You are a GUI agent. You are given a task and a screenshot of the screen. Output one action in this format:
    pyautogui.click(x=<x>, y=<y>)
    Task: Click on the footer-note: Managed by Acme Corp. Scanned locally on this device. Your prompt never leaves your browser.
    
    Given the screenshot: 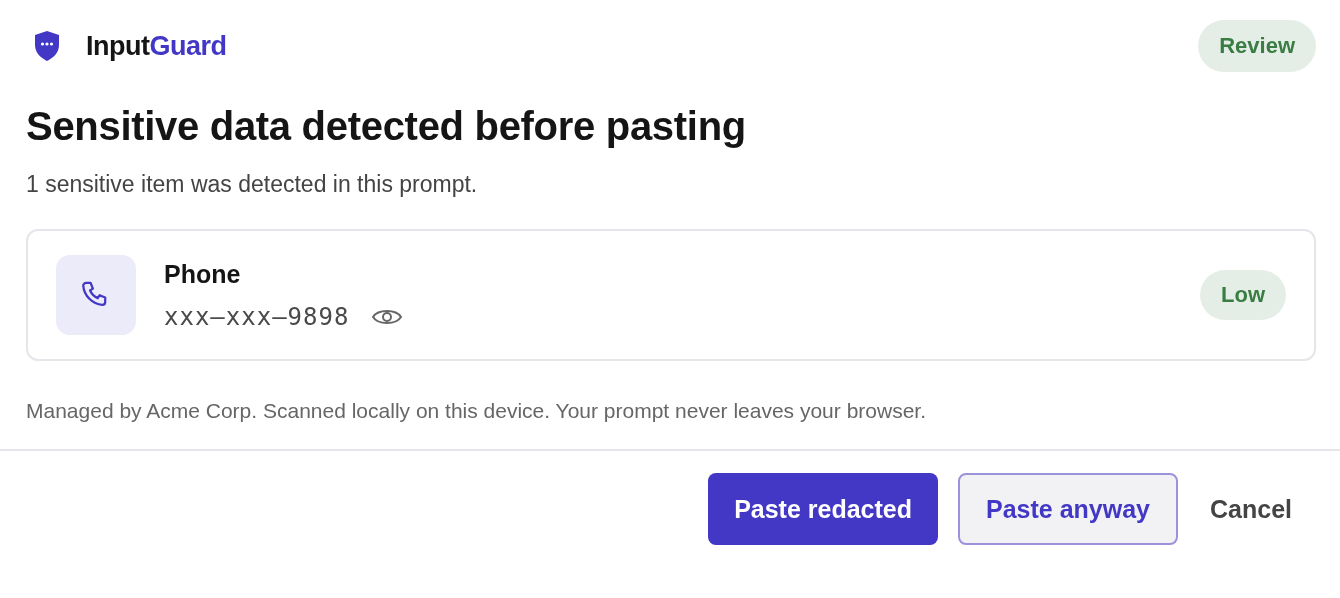 What is the action you would take?
    pyautogui.click(x=476, y=411)
    